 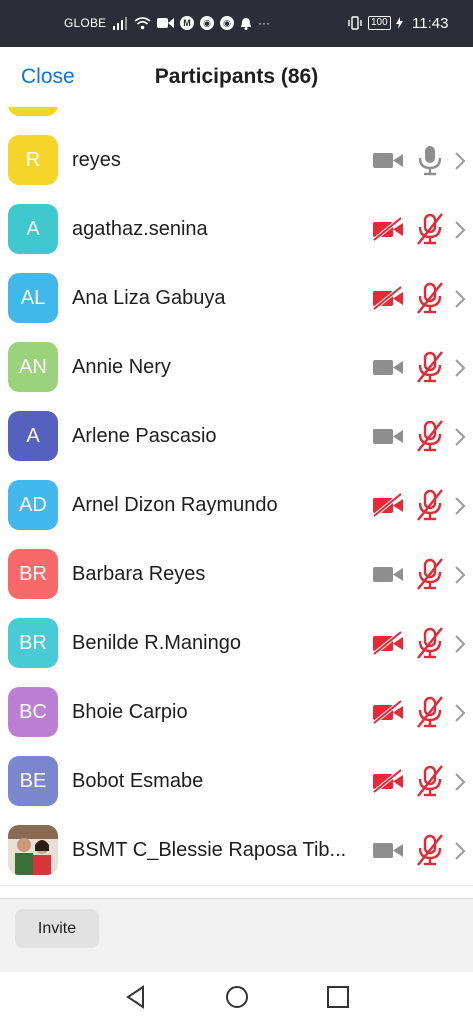 I want to click on participant-name: agathaz.senina, so click(x=140, y=229).